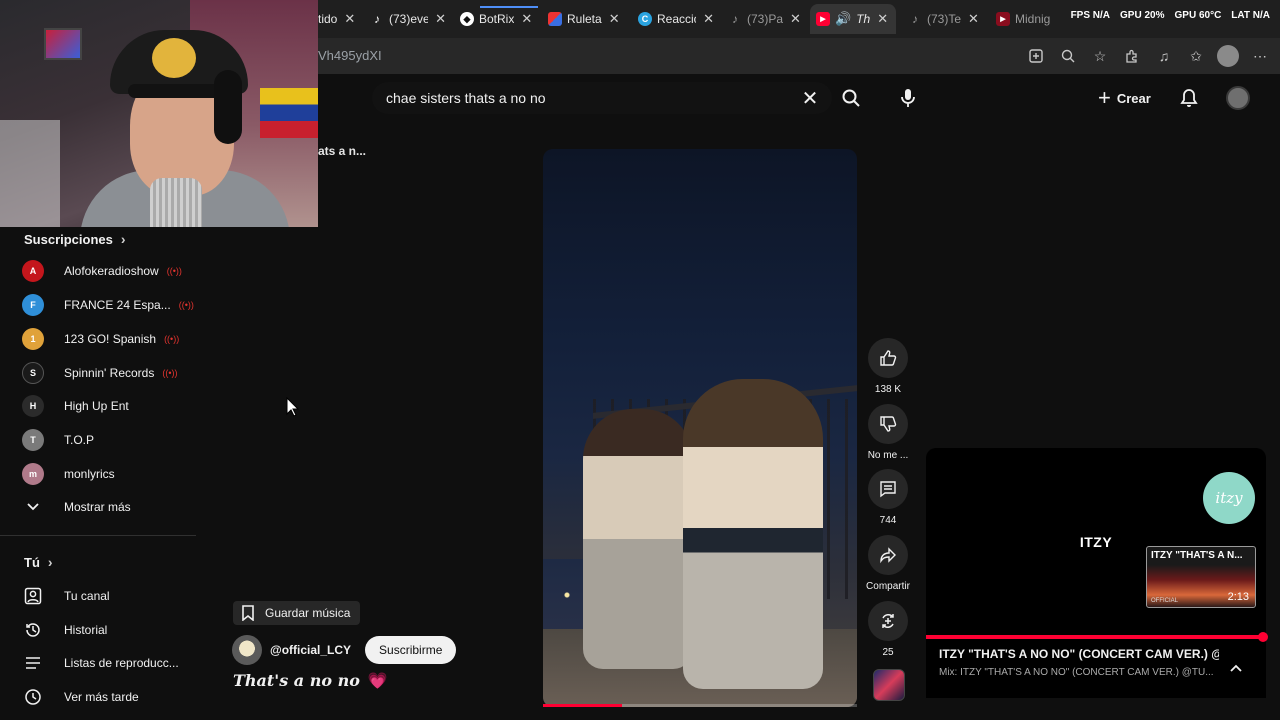 Image resolution: width=1280 pixels, height=720 pixels. What do you see at coordinates (1003, 19) in the screenshot?
I see `youtube-icon: ▶` at bounding box center [1003, 19].